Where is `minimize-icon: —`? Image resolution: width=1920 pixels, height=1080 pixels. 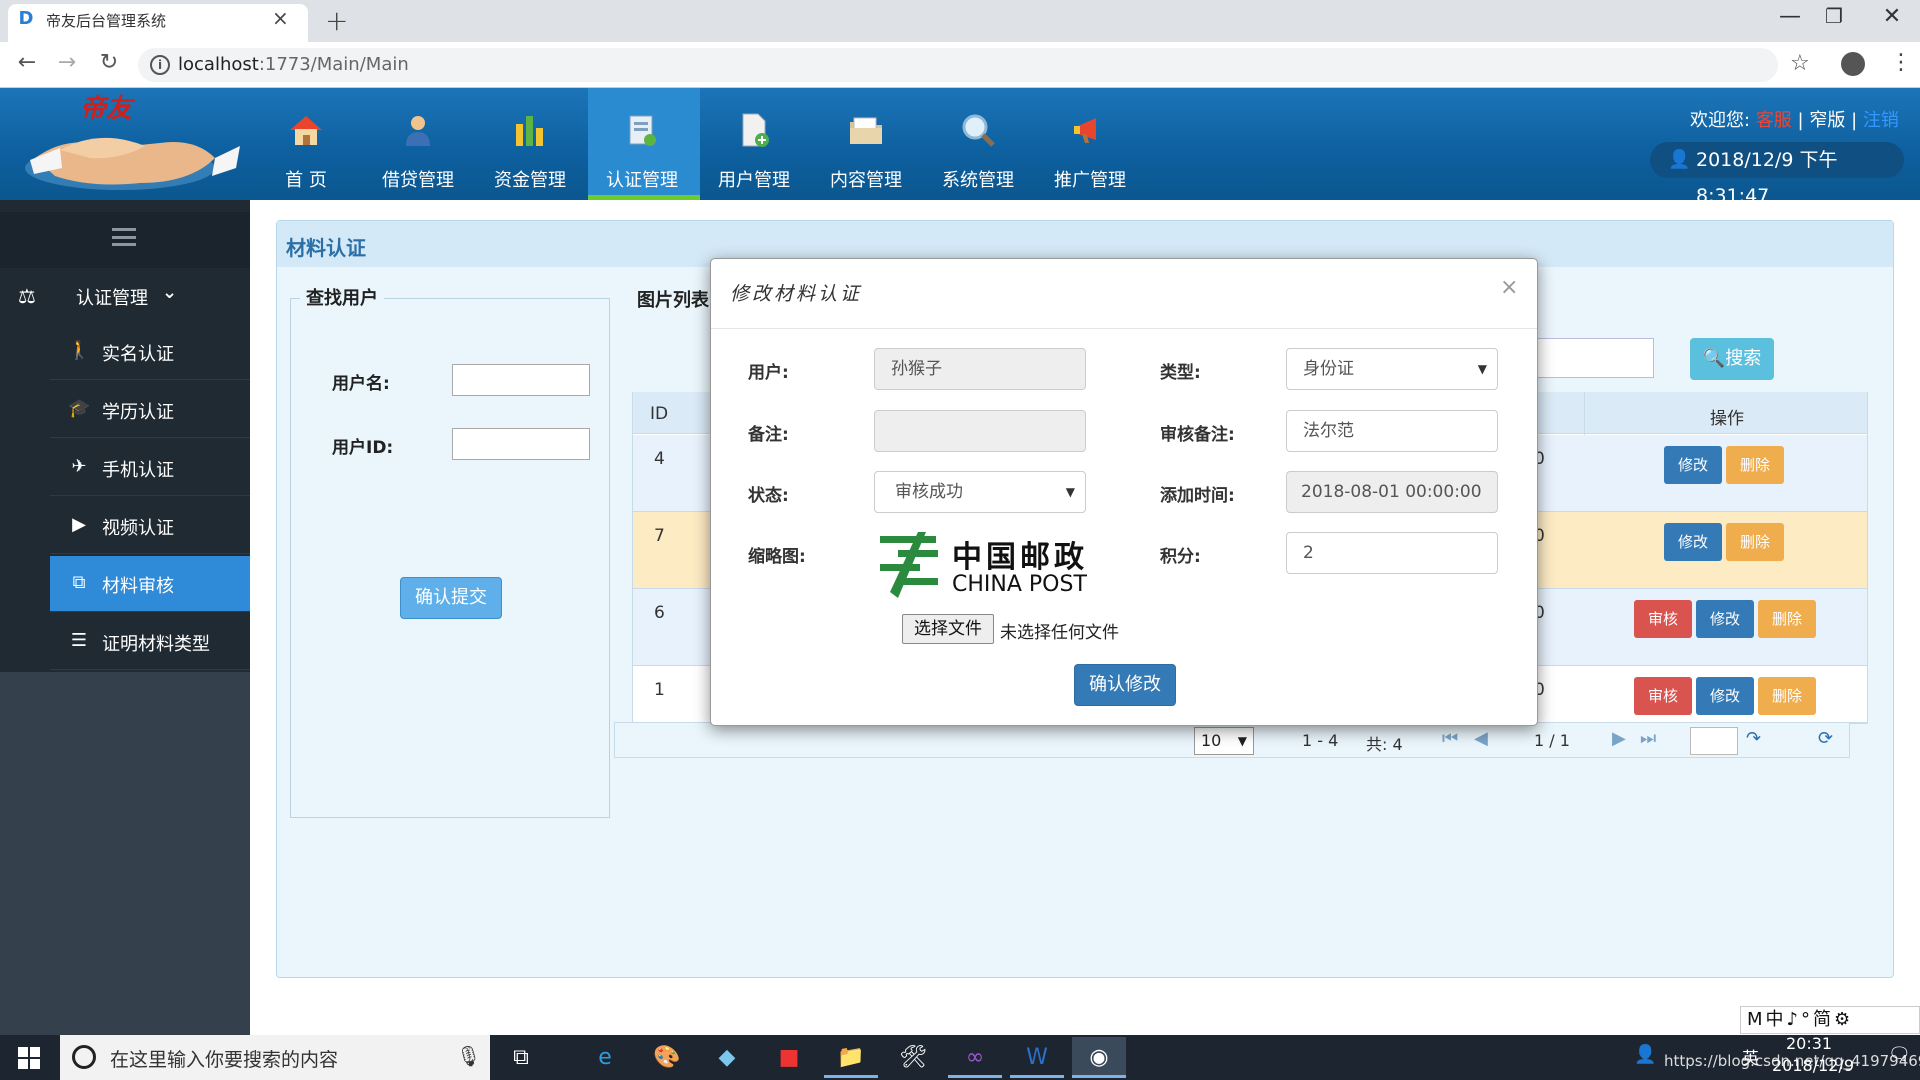 minimize-icon: — is located at coordinates (1790, 16).